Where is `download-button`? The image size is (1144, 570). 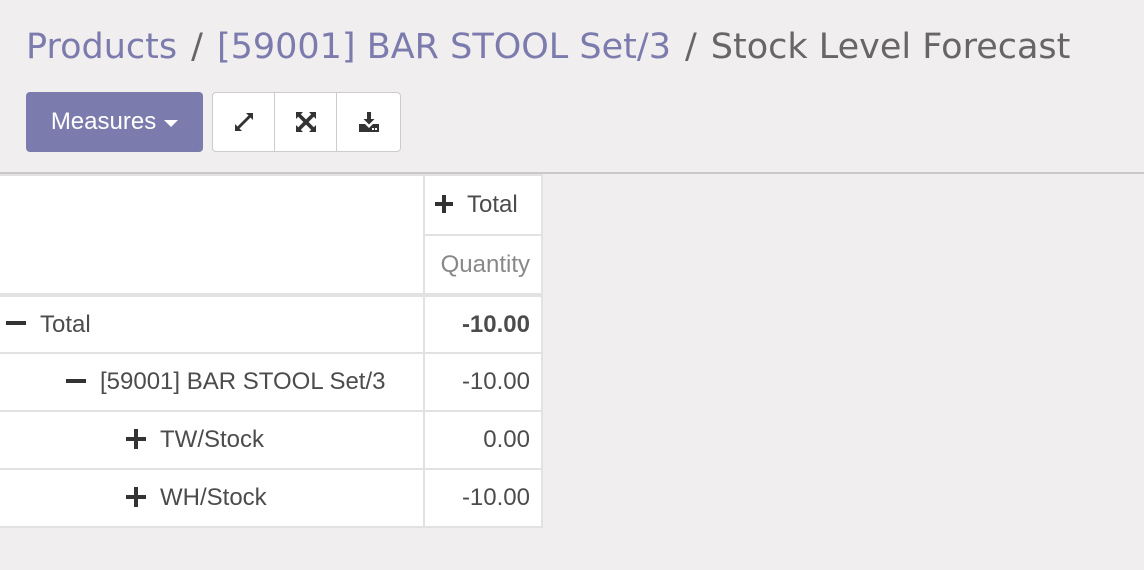 download-button is located at coordinates (368, 122).